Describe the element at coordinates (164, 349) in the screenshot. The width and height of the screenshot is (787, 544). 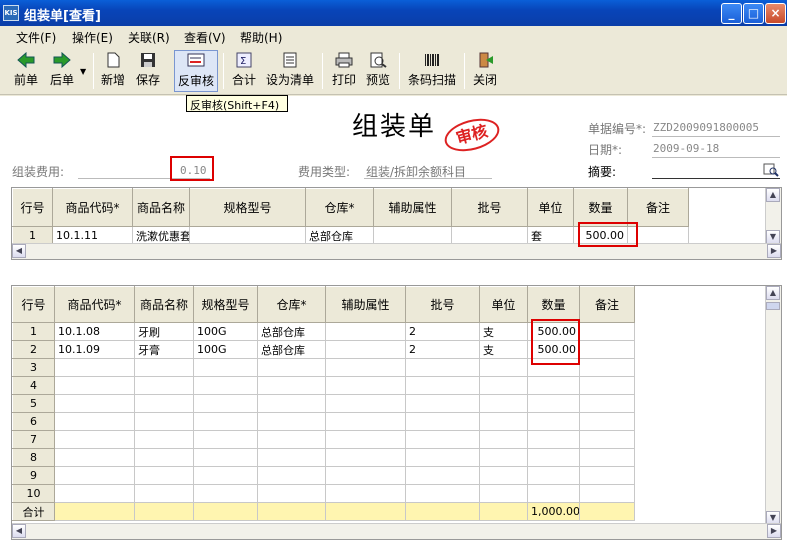
I see `grid-cell: 牙膏` at that location.